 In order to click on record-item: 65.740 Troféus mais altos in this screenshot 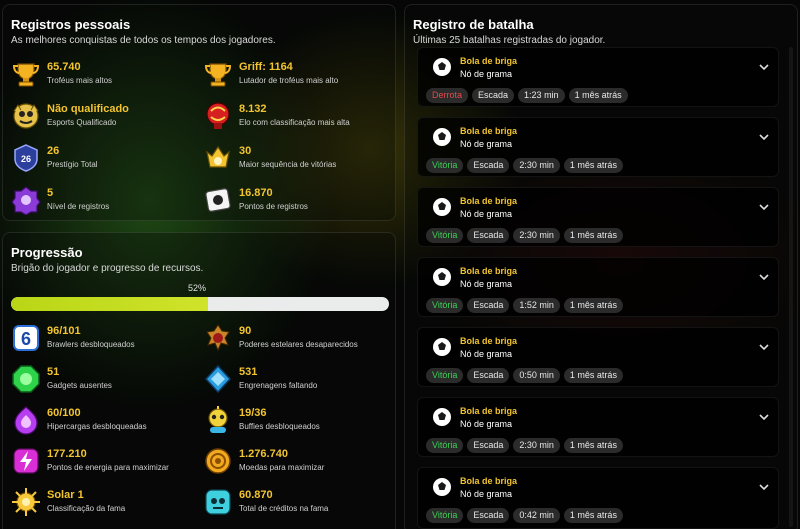, I will do `click(106, 76)`.